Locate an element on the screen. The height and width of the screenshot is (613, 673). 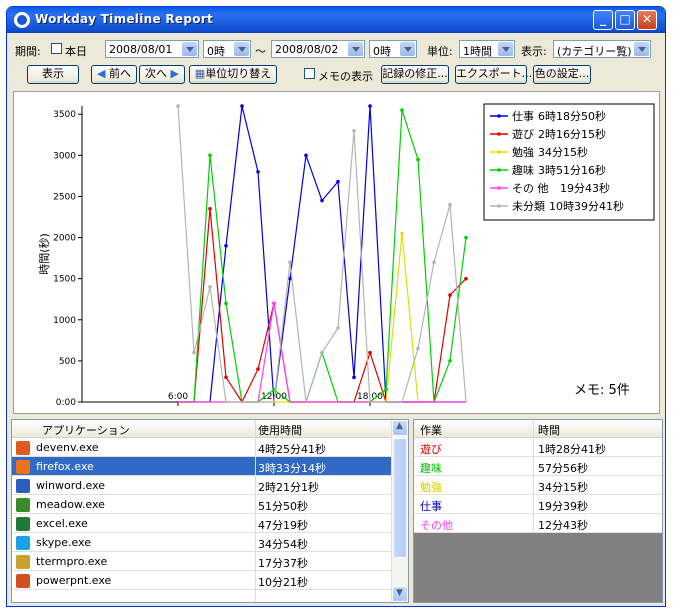
show-button: 表示 is located at coordinates (53, 74).